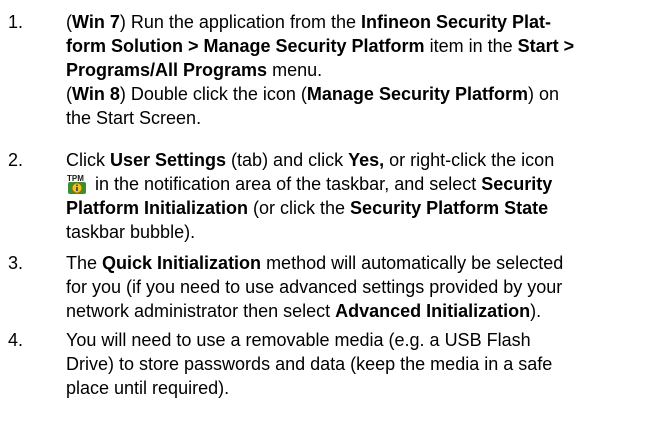  Describe the element at coordinates (88, 160) in the screenshot. I see `text: Click` at that location.